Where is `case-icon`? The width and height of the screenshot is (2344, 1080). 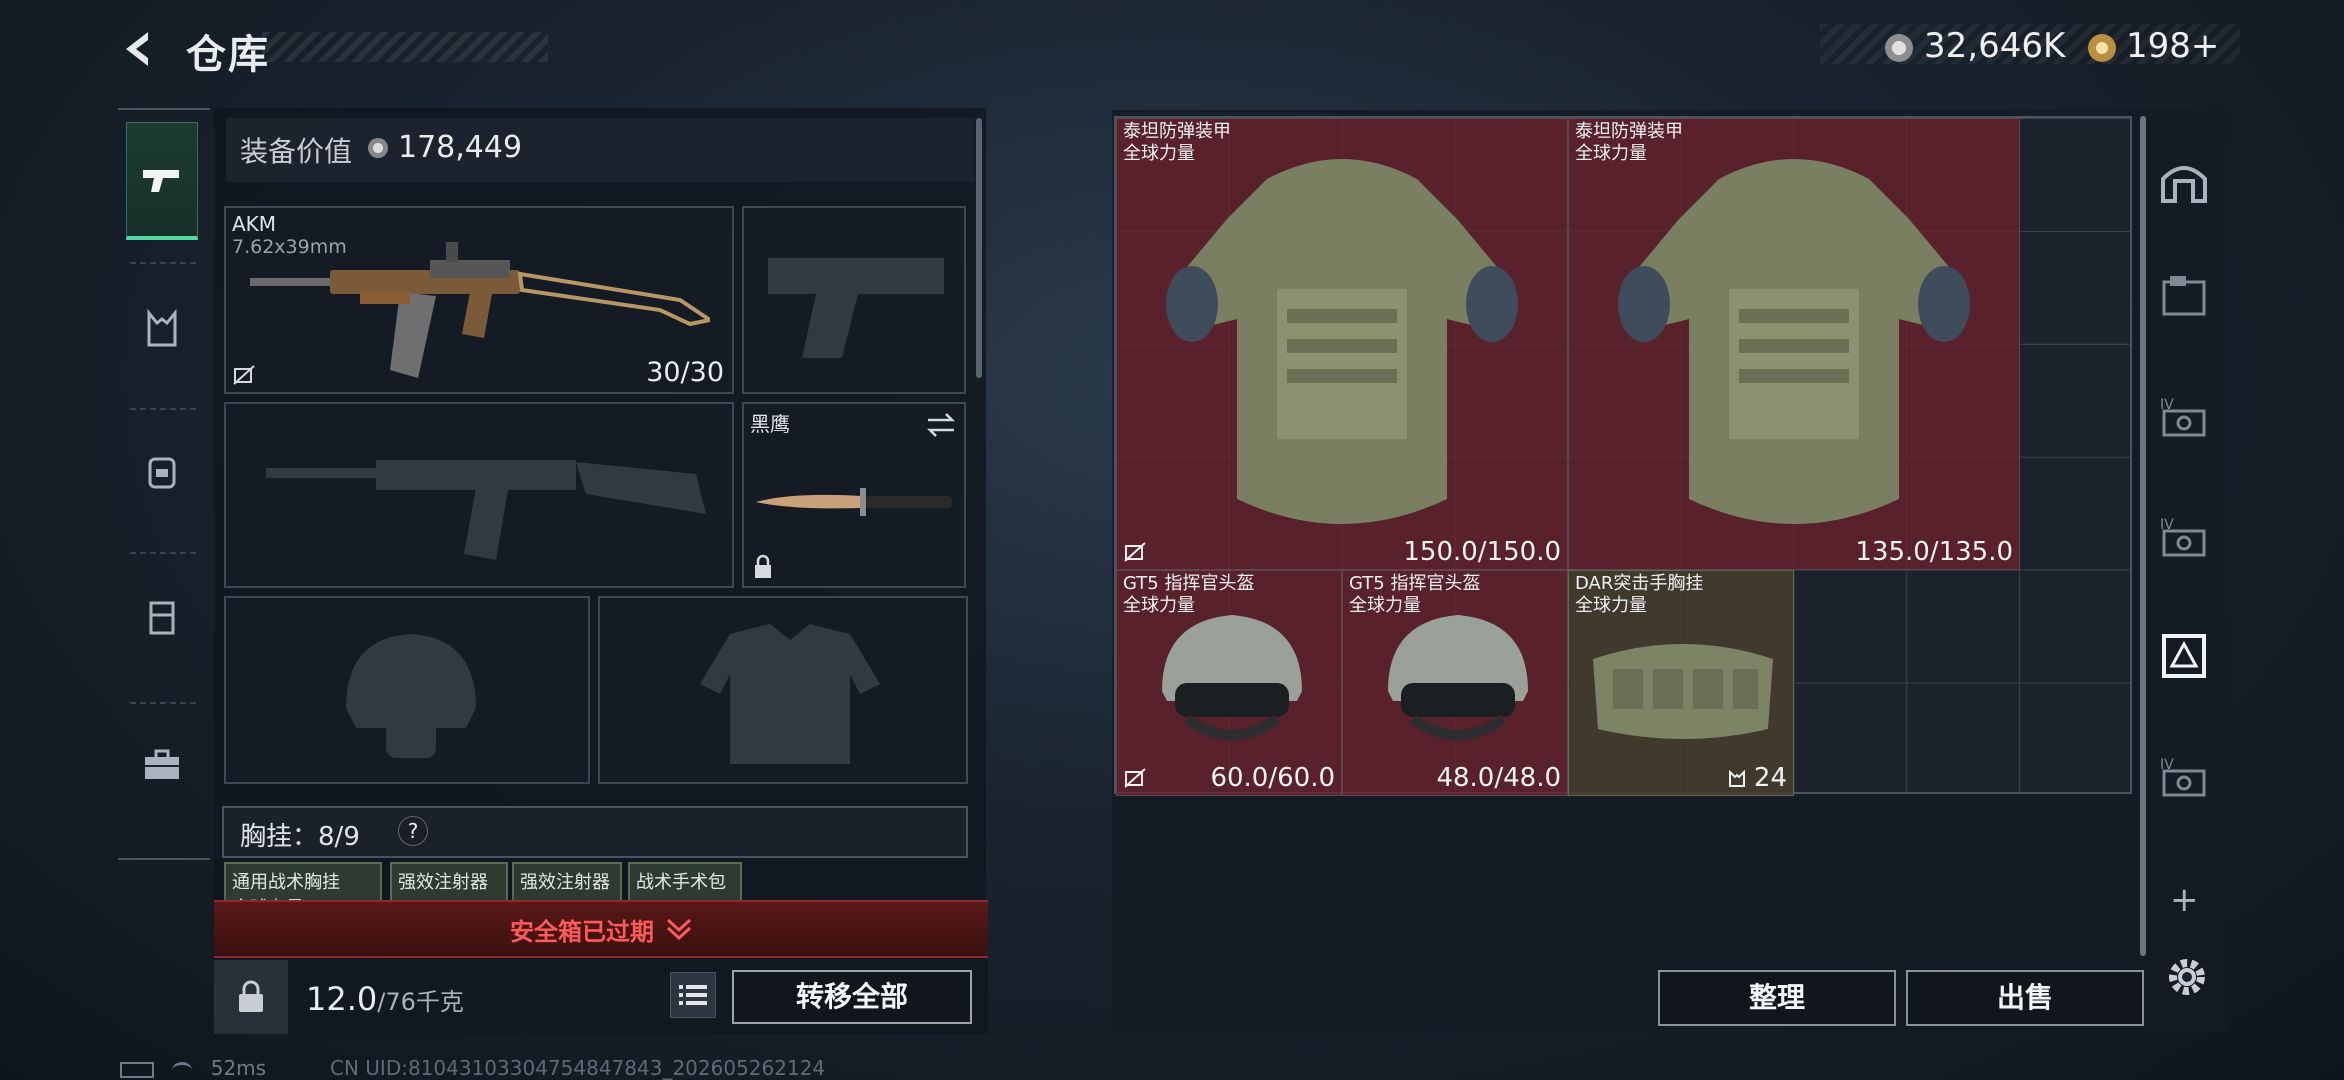 case-icon is located at coordinates (162, 618).